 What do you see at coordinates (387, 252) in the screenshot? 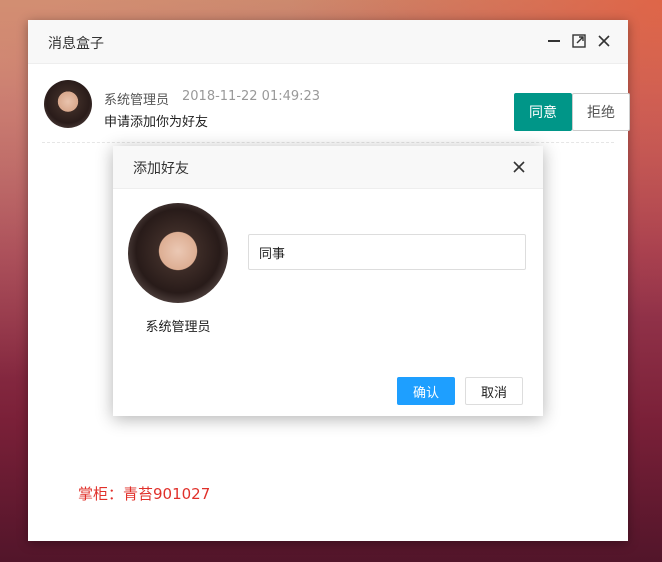
I see `remark-input` at bounding box center [387, 252].